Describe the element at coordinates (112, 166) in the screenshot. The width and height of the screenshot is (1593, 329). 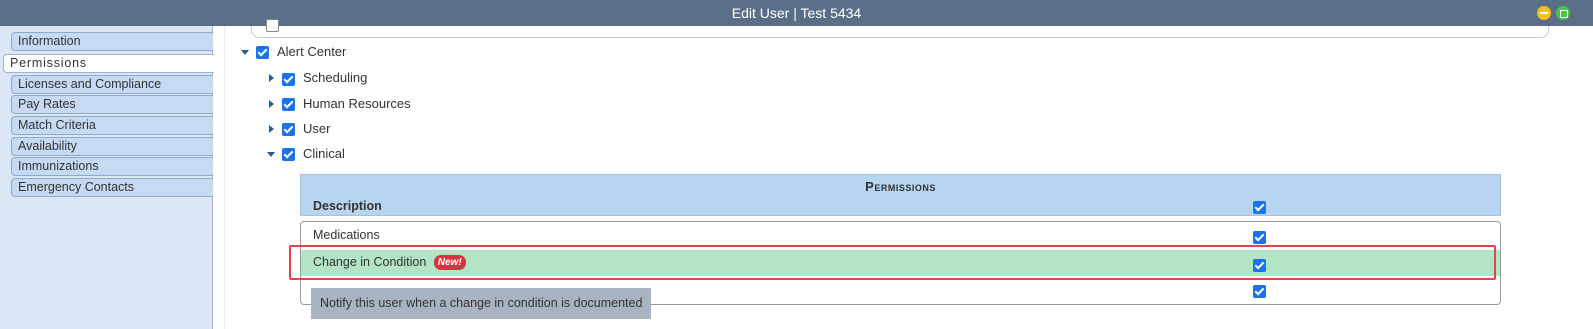
I see `sidebar-item-immunizations: Immunizations` at that location.